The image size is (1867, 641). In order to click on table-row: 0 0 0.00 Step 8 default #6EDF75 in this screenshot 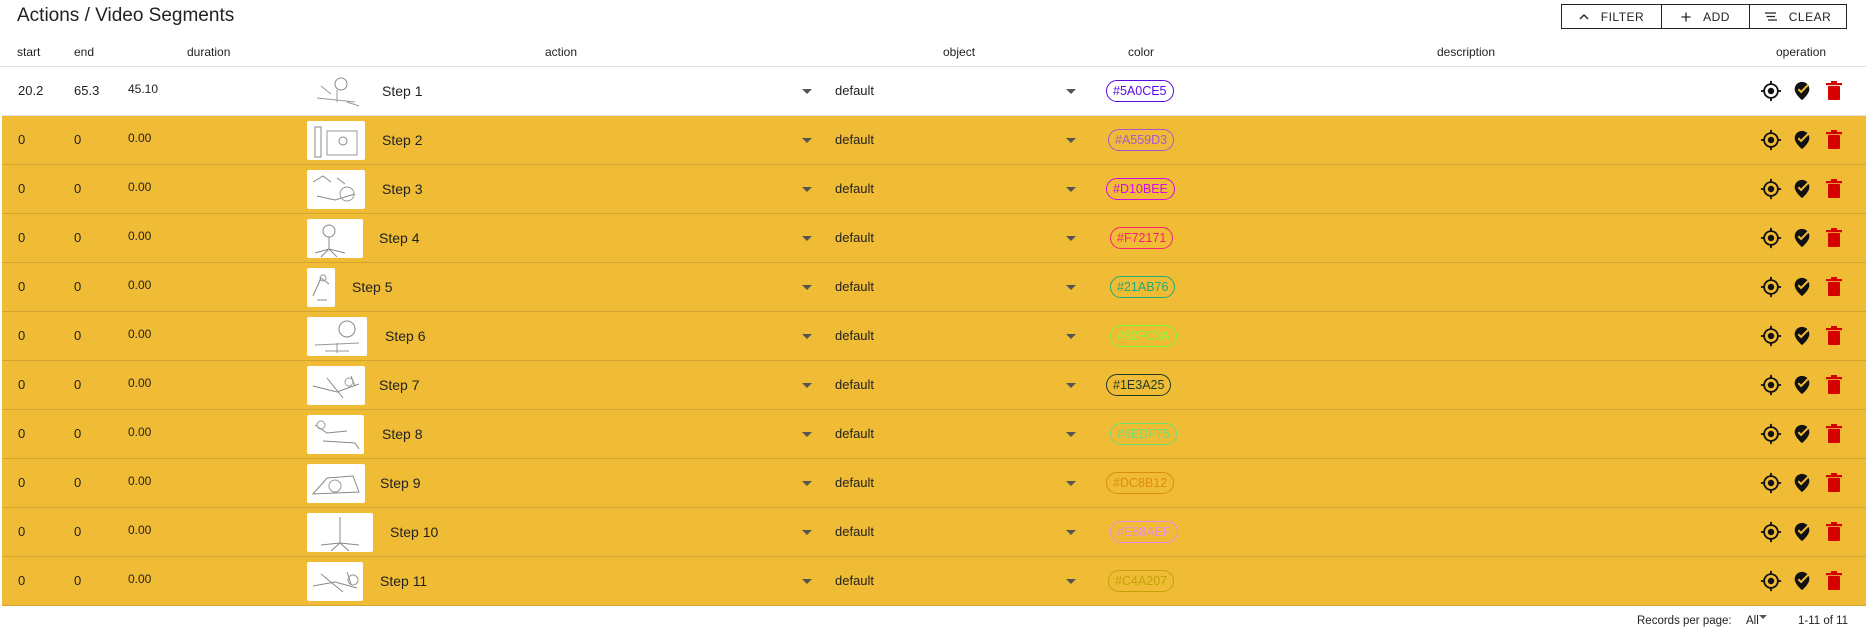, I will do `click(934, 434)`.